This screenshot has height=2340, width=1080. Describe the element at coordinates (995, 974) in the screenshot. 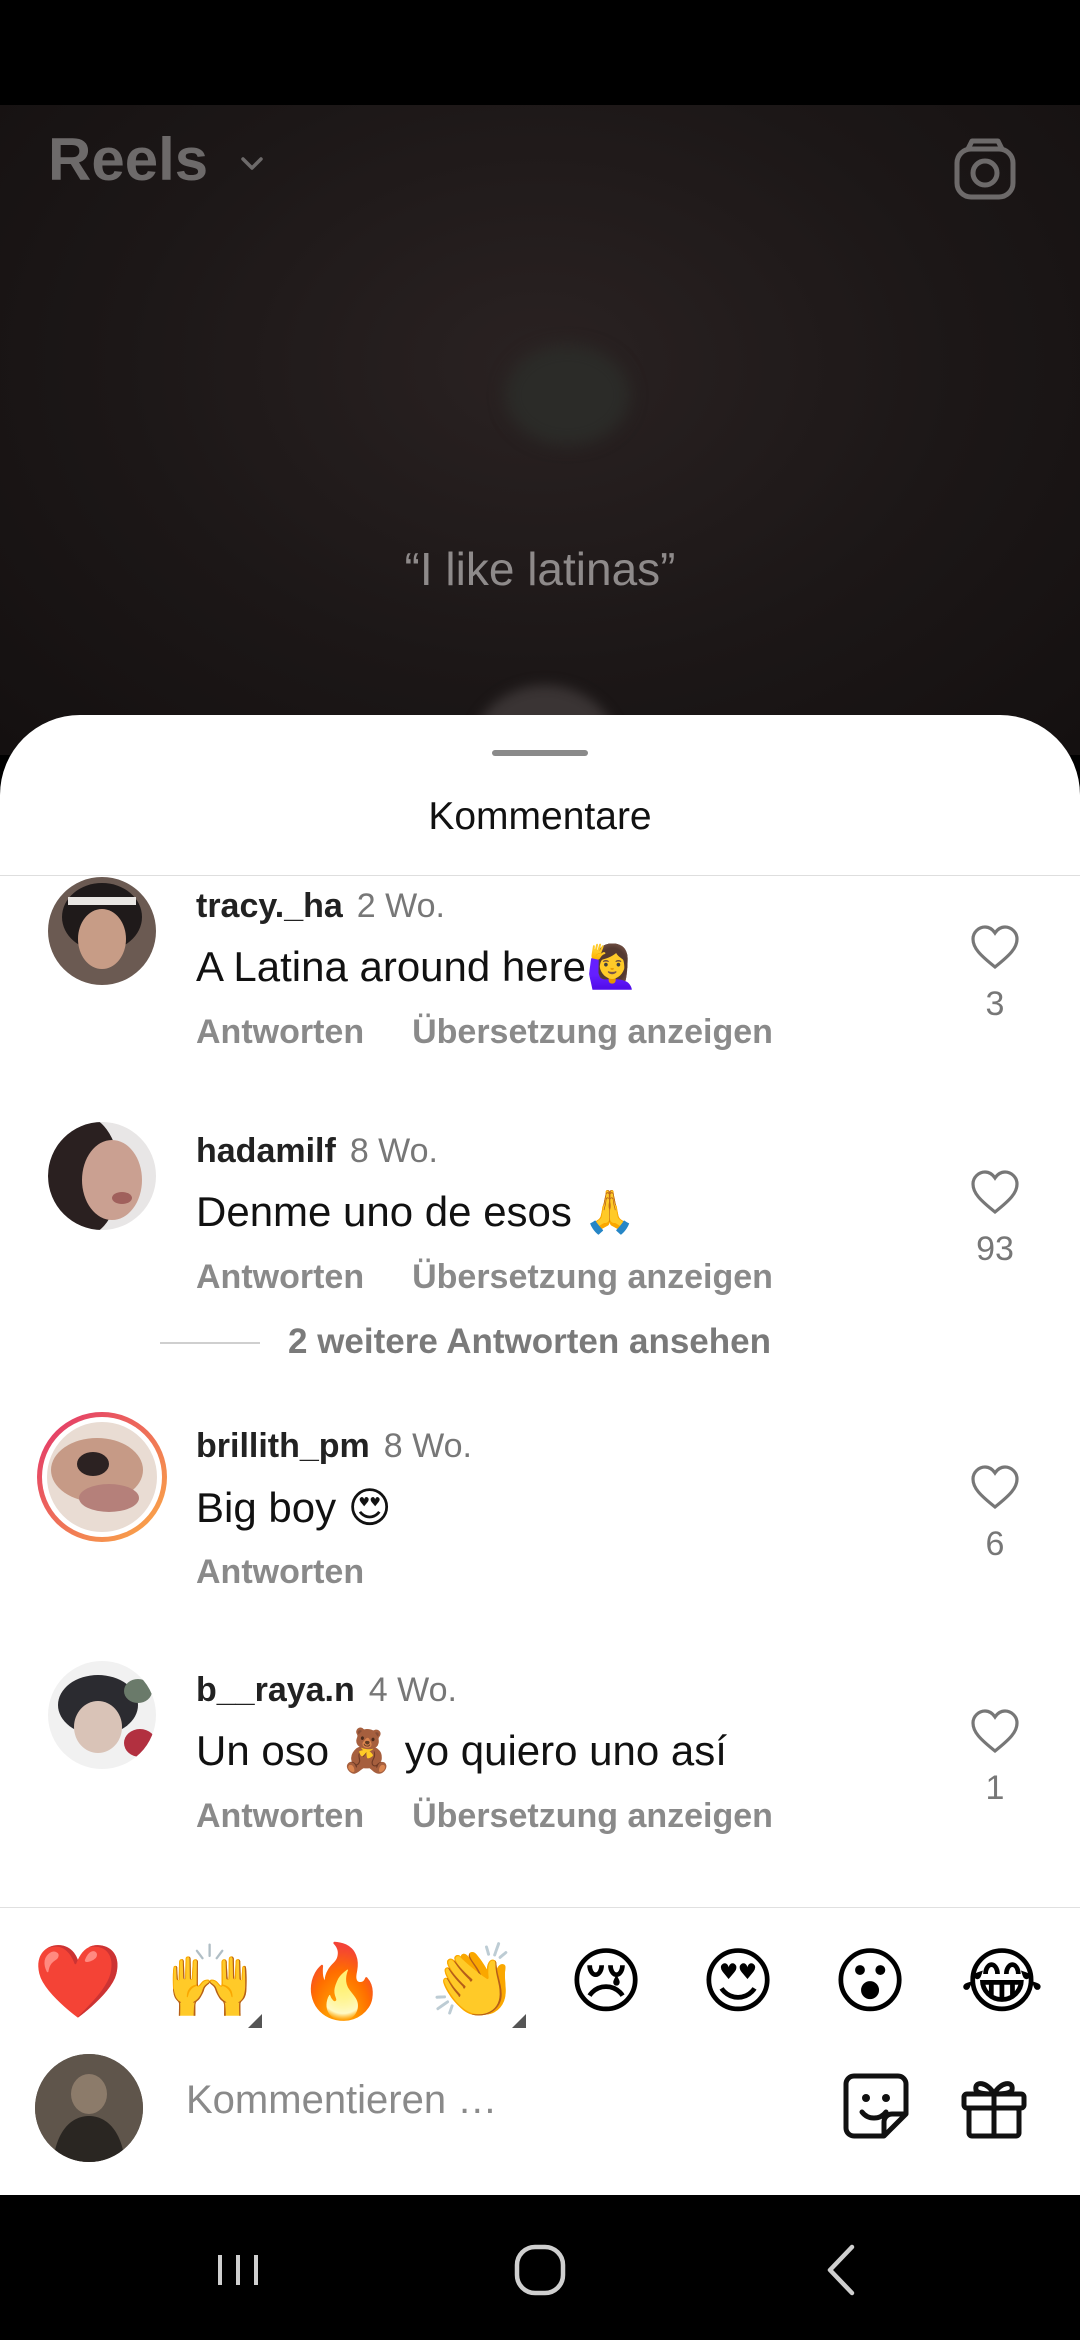

I see `like-button: 3` at that location.